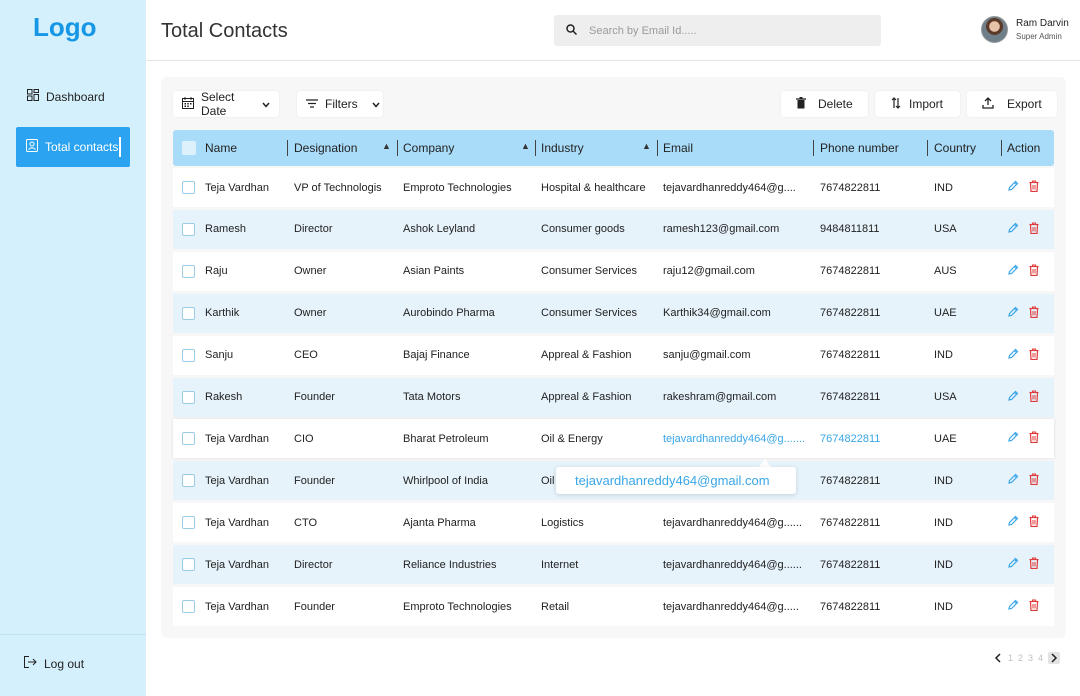 The image size is (1080, 696). I want to click on previous-page-button, so click(997, 658).